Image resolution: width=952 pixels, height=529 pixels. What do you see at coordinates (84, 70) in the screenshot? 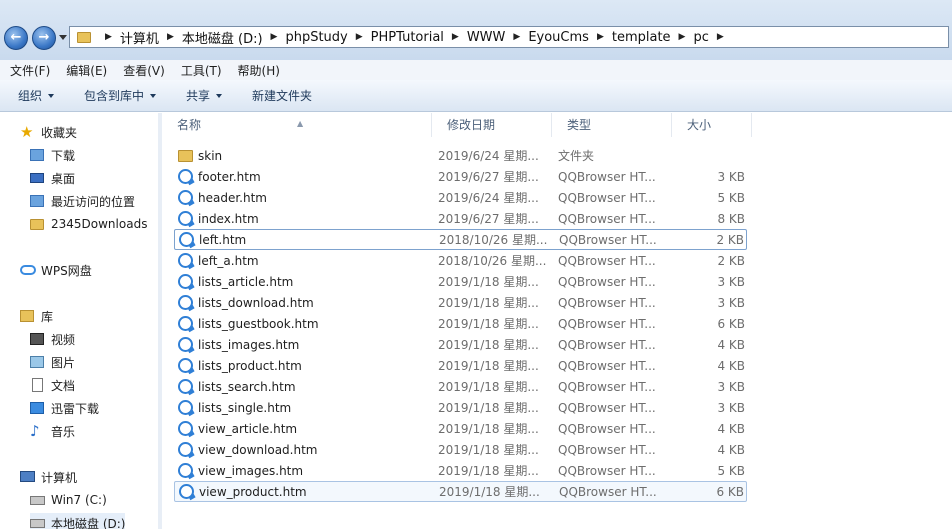
I see `menu-edit: 编辑(E)` at bounding box center [84, 70].